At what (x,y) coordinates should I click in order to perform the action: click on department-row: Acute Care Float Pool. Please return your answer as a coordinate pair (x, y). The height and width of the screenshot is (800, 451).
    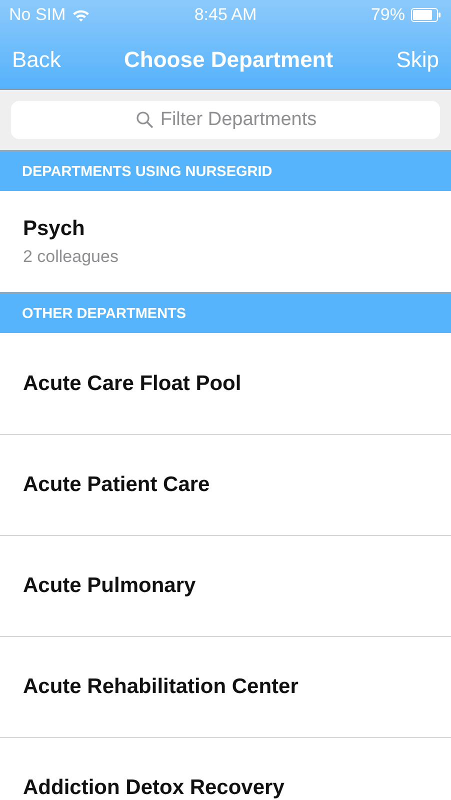
    Looking at the image, I should click on (225, 383).